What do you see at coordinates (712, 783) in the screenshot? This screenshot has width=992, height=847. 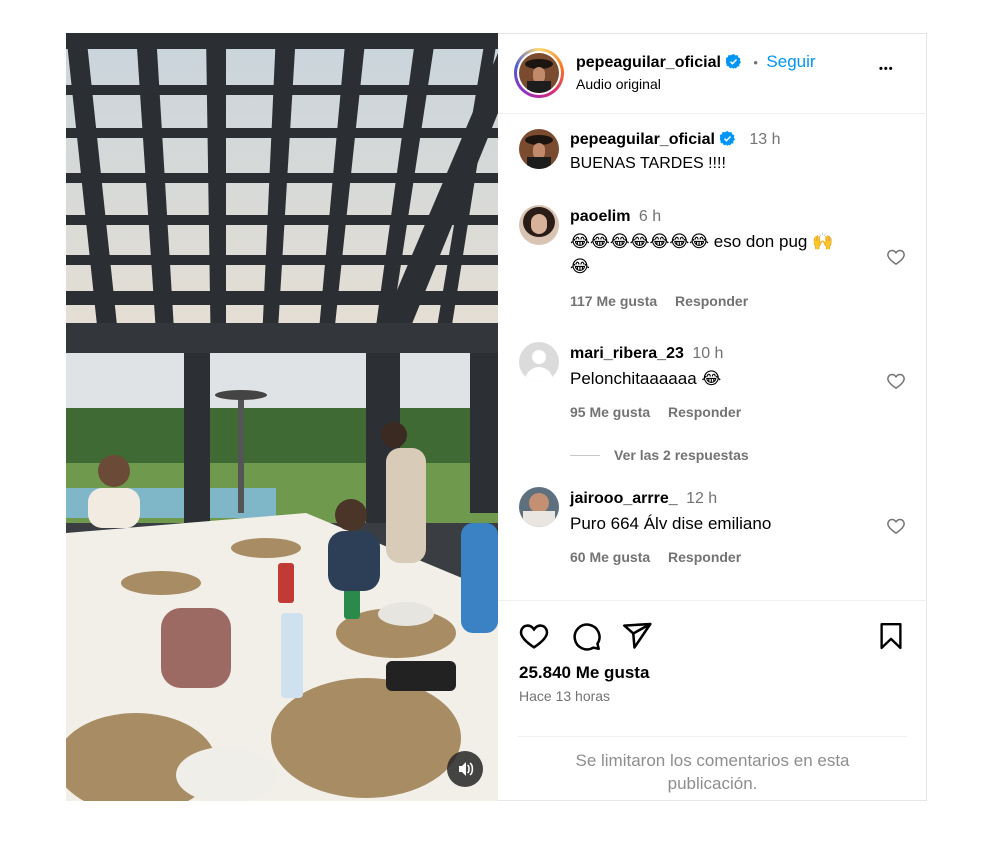 I see `comments-limited-line2: publicación.` at bounding box center [712, 783].